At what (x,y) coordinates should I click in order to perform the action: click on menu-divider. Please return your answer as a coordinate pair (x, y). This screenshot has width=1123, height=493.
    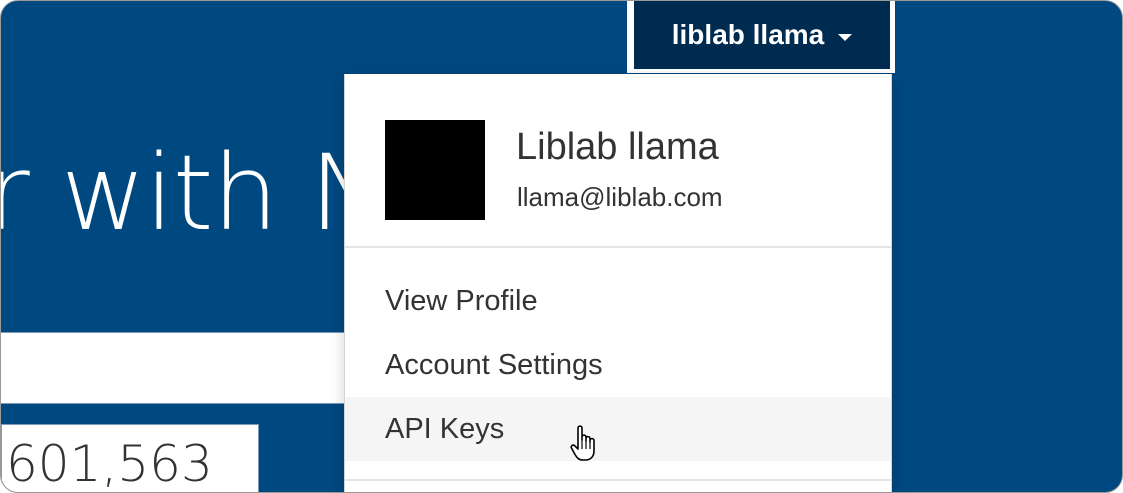
    Looking at the image, I should click on (618, 480).